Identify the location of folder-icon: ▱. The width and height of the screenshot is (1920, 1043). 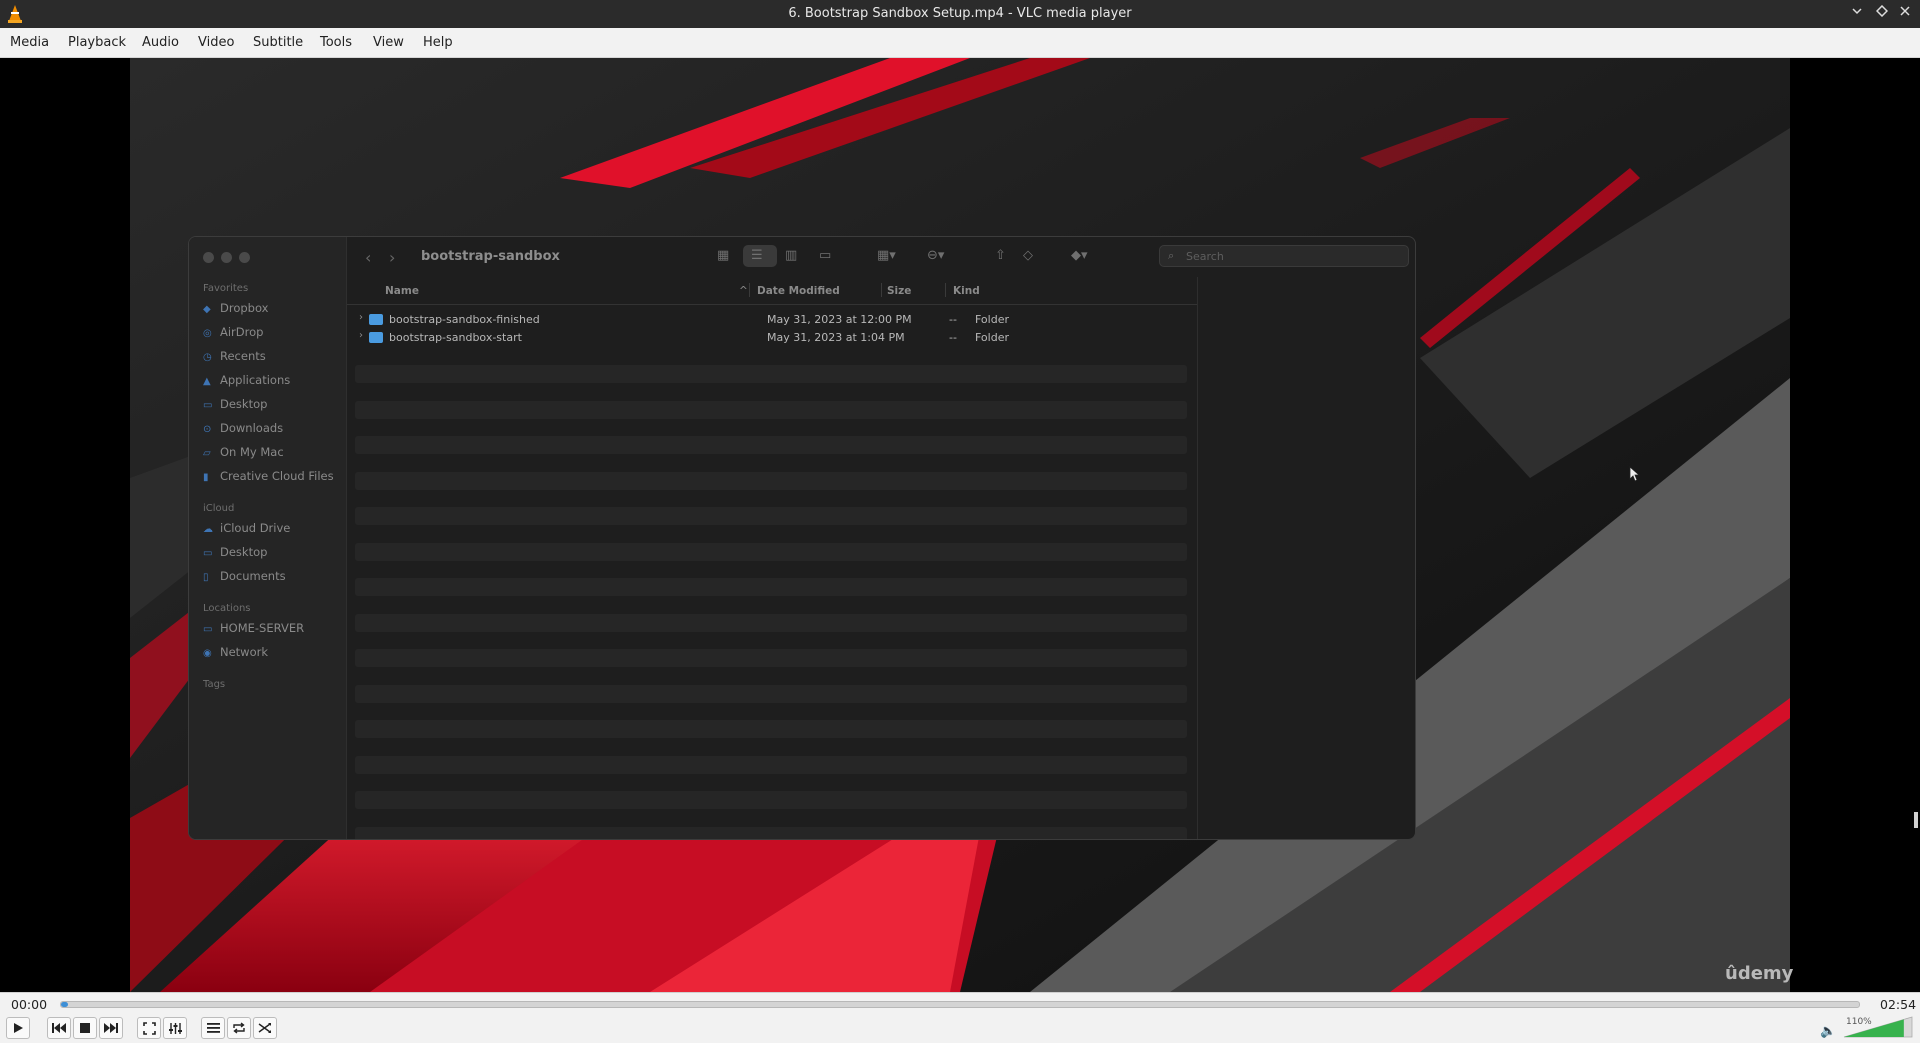
(207, 453).